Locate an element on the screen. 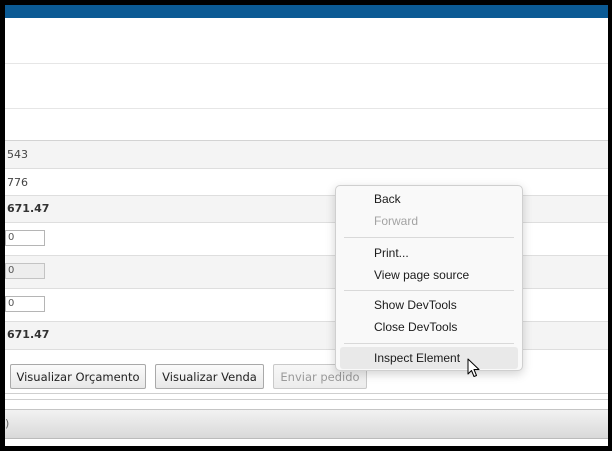 This screenshot has width=612, height=451. menu-item-forward: Forward is located at coordinates (396, 221).